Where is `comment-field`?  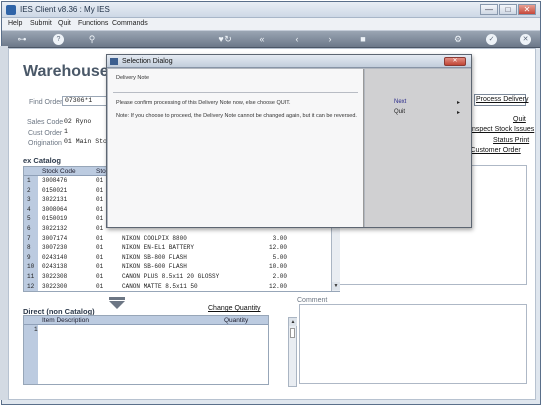 comment-field is located at coordinates (413, 344).